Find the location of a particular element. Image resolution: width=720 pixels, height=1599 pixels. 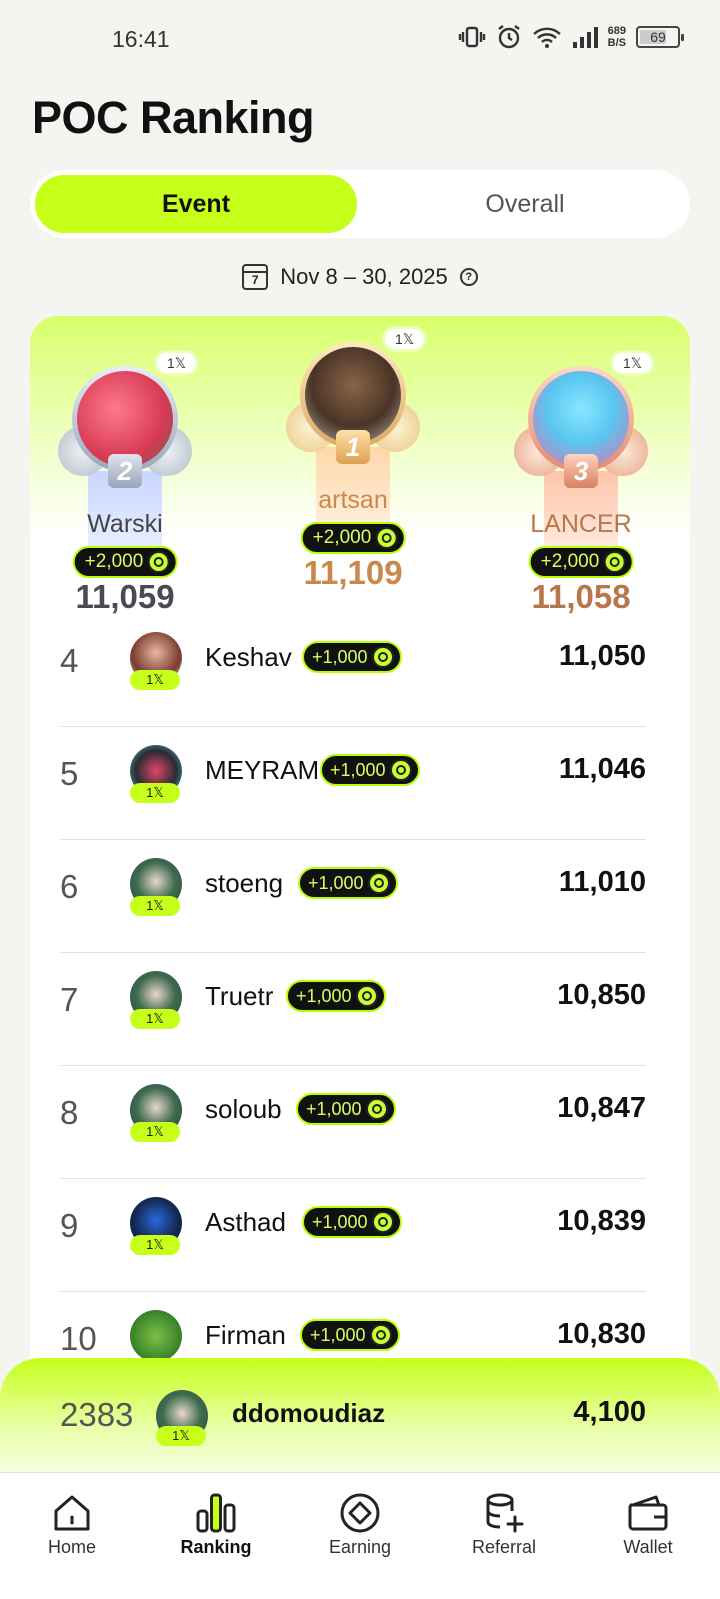

battery-icon: 69 is located at coordinates (660, 37).